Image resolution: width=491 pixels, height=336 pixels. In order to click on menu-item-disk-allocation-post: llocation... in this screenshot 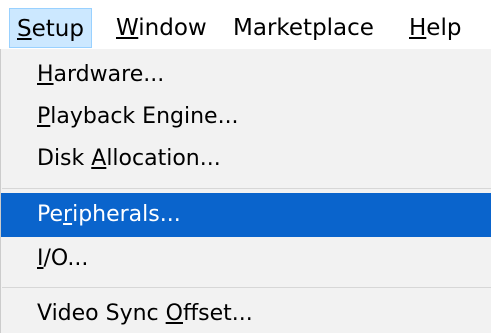, I will do `click(163, 158)`.